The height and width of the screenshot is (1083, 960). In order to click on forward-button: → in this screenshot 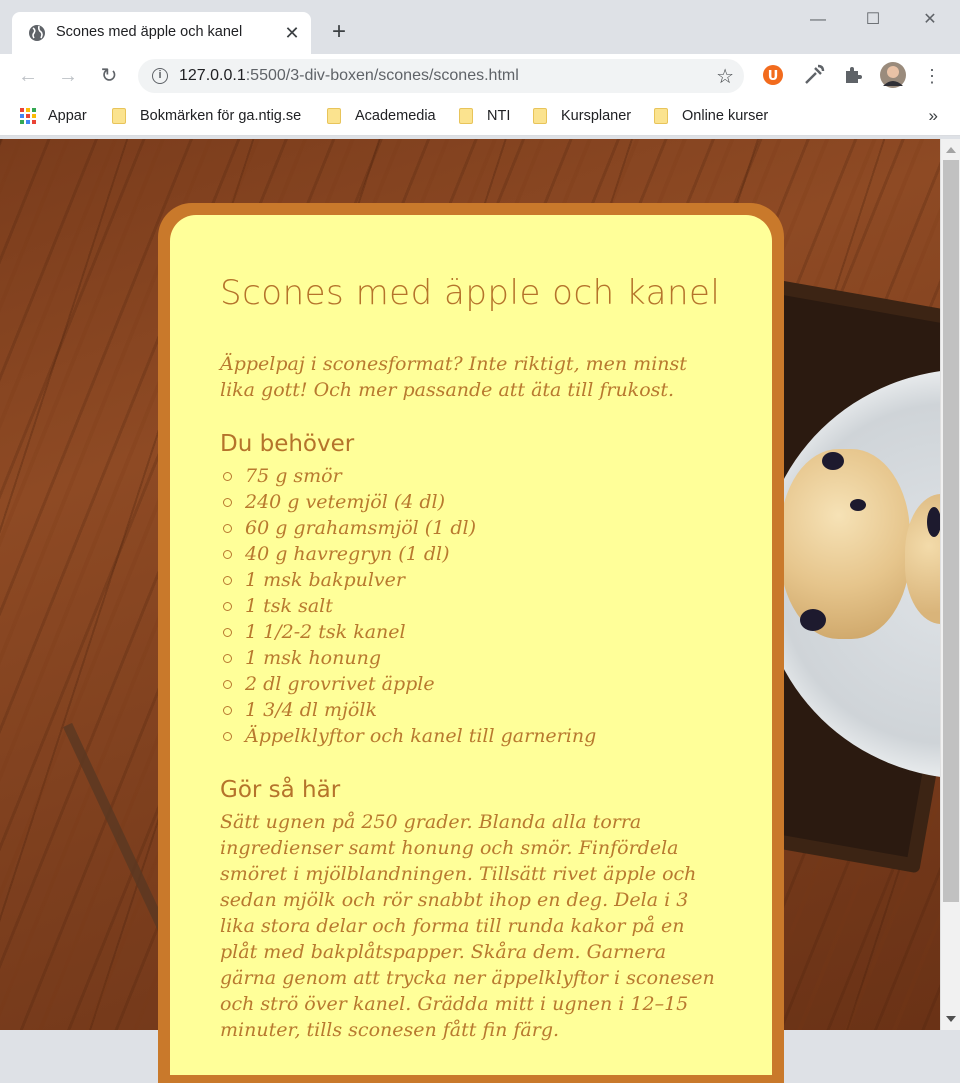, I will do `click(68, 76)`.